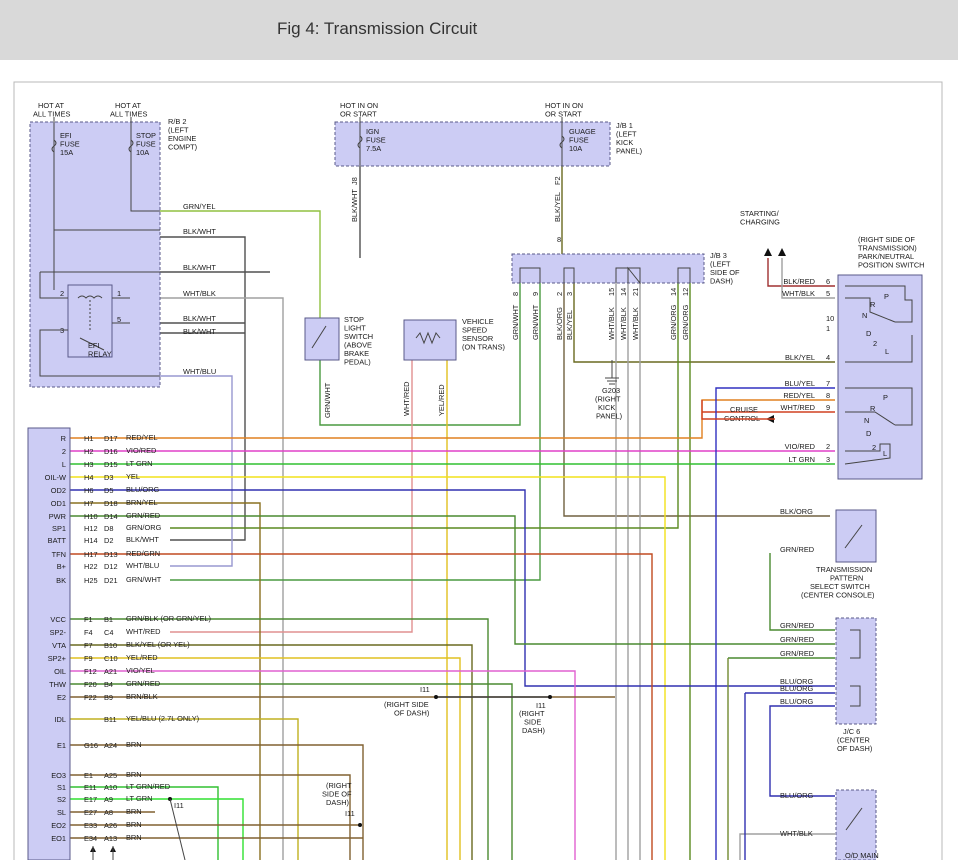  Describe the element at coordinates (108, 477) in the screenshot. I see `ecm-pin-d: D3` at that location.